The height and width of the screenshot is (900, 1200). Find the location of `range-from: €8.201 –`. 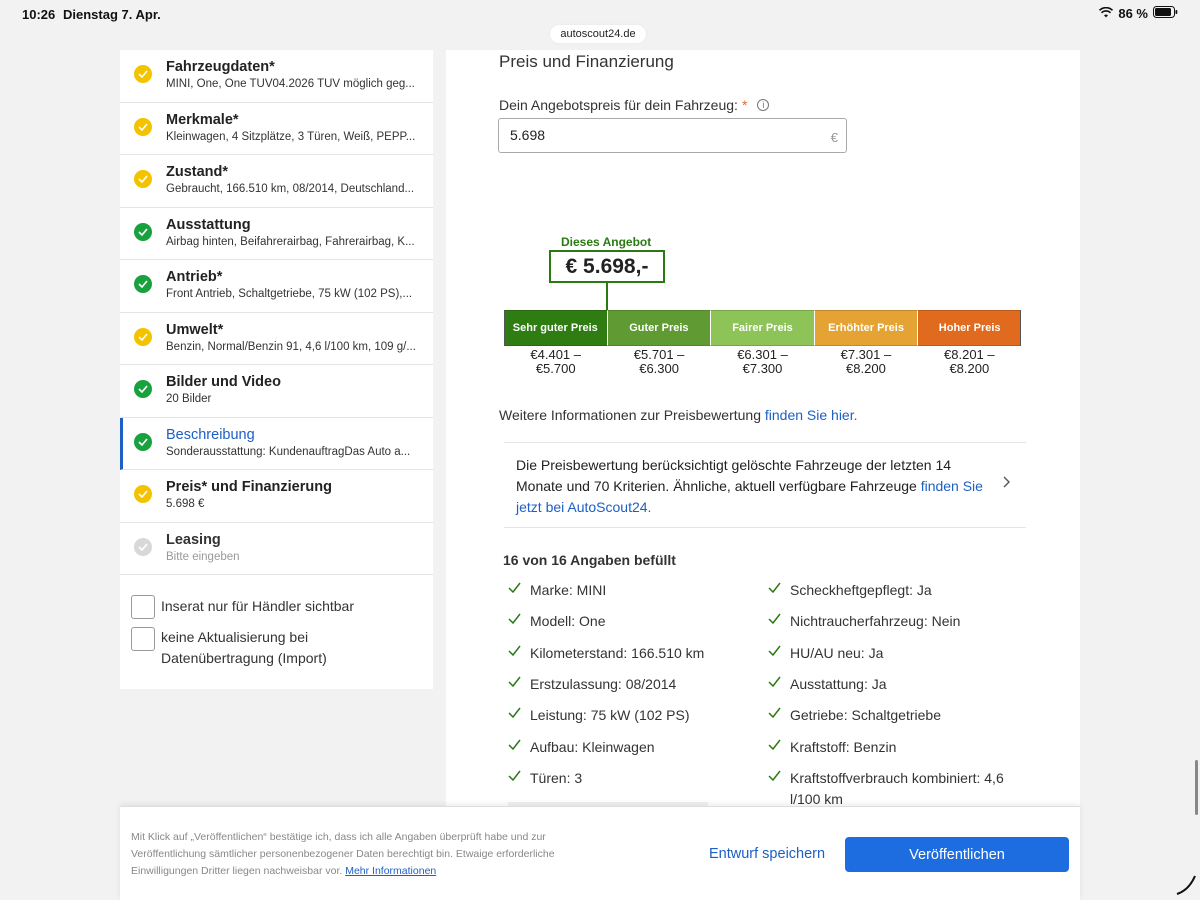

range-from: €8.201 – is located at coordinates (969, 354).